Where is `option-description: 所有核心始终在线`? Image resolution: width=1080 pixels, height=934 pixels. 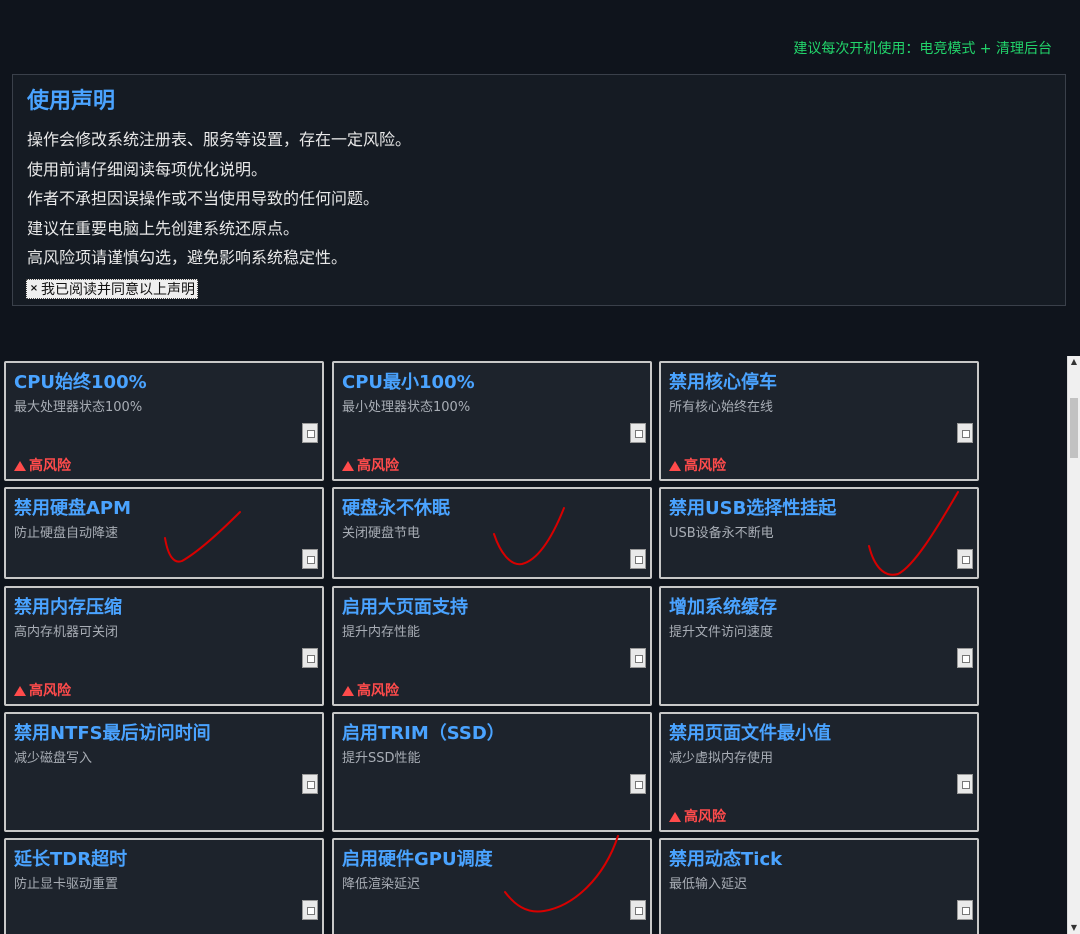
option-description: 所有核心始终在线 is located at coordinates (721, 407).